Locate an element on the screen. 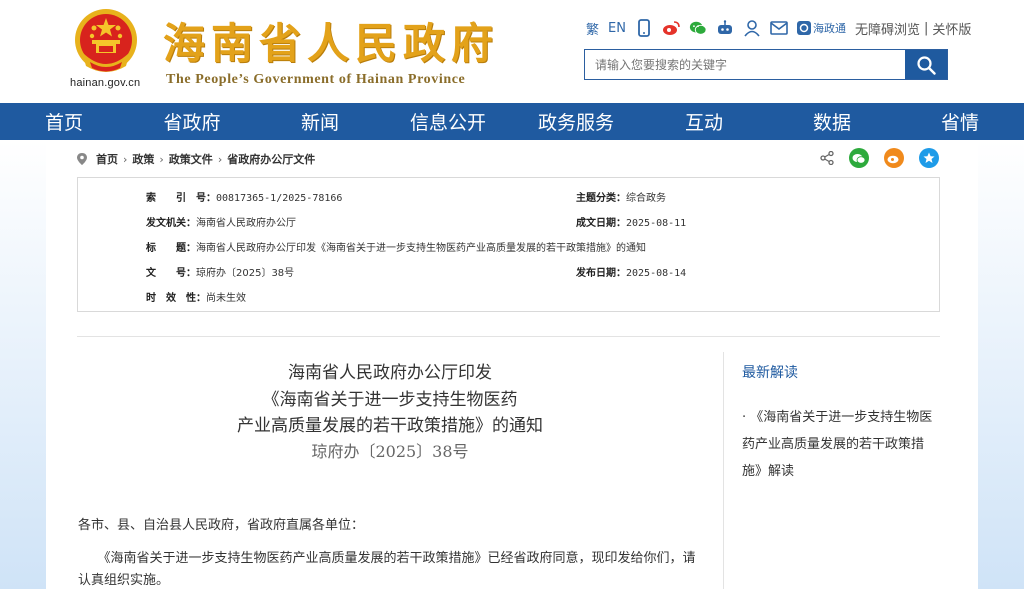  search-button is located at coordinates (926, 64).